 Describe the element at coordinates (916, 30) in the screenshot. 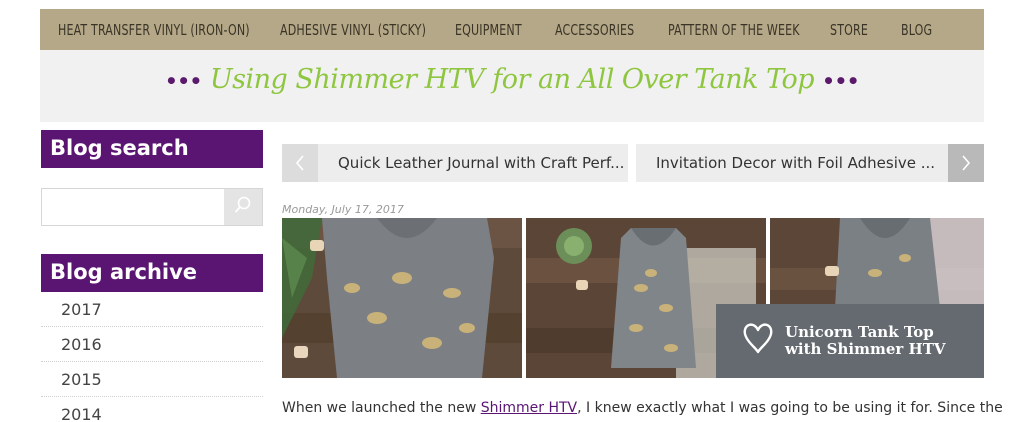

I see `nav-item-blog: BLOG` at that location.